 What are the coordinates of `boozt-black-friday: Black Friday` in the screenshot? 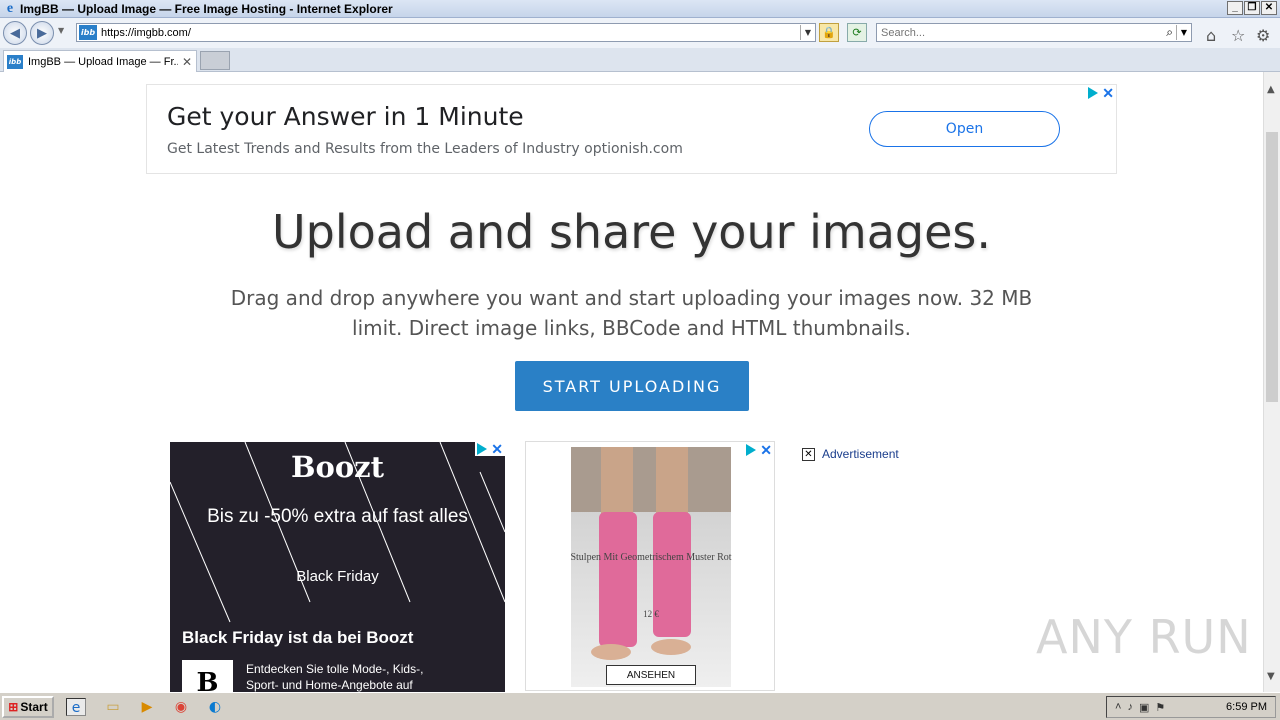 It's located at (337, 576).